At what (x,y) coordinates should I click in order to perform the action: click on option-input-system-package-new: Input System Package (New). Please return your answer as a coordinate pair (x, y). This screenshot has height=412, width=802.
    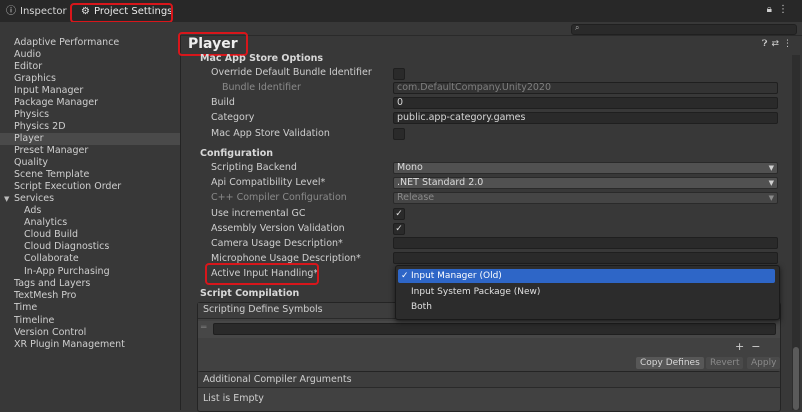
    Looking at the image, I should click on (586, 292).